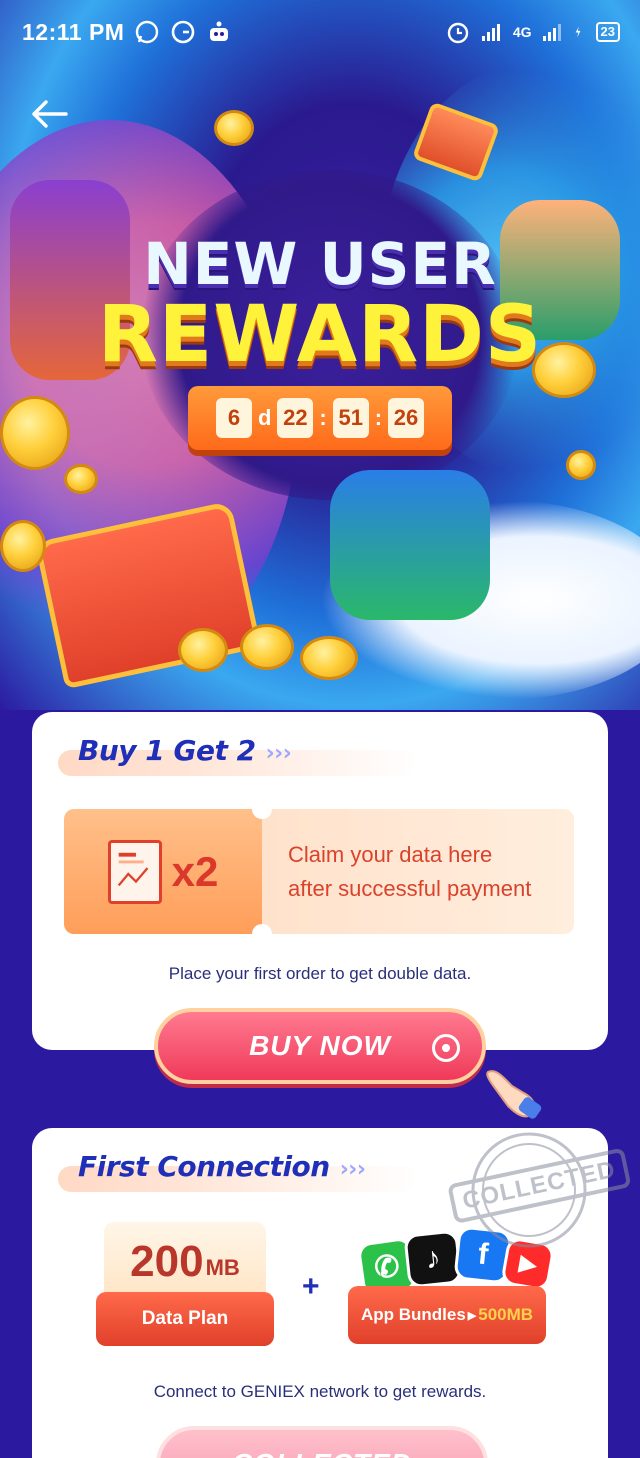  What do you see at coordinates (233, 418) in the screenshot?
I see `countdown-days: 6` at bounding box center [233, 418].